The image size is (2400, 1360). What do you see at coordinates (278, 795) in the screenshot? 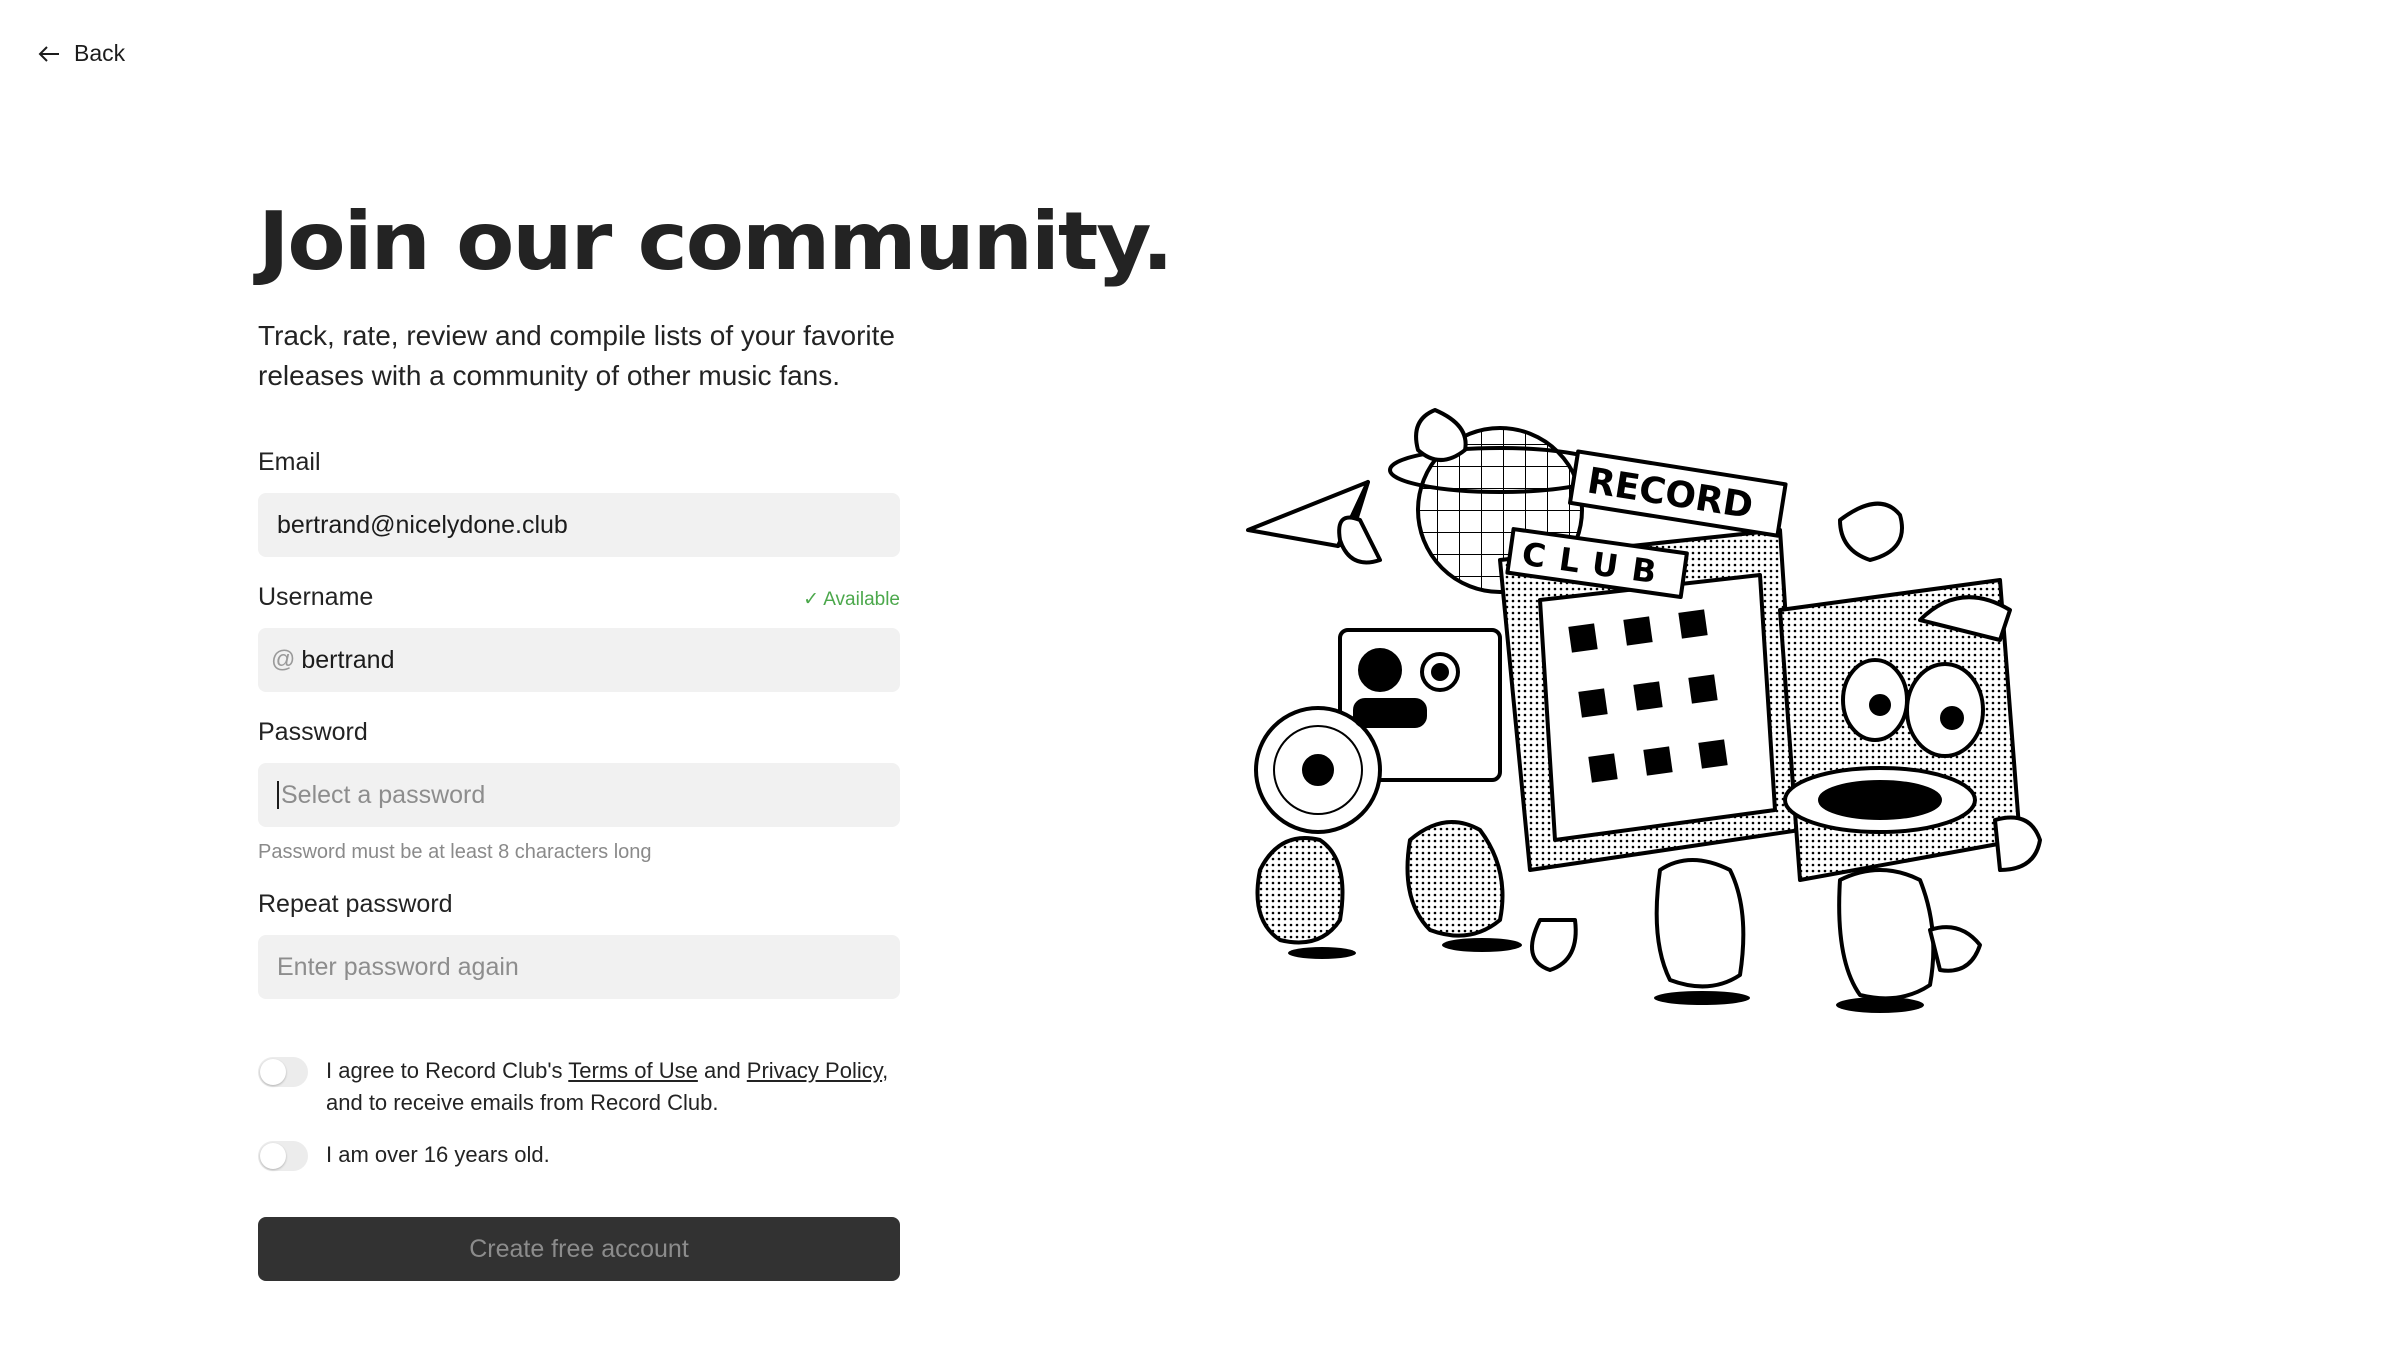
I see `text-caret` at bounding box center [278, 795].